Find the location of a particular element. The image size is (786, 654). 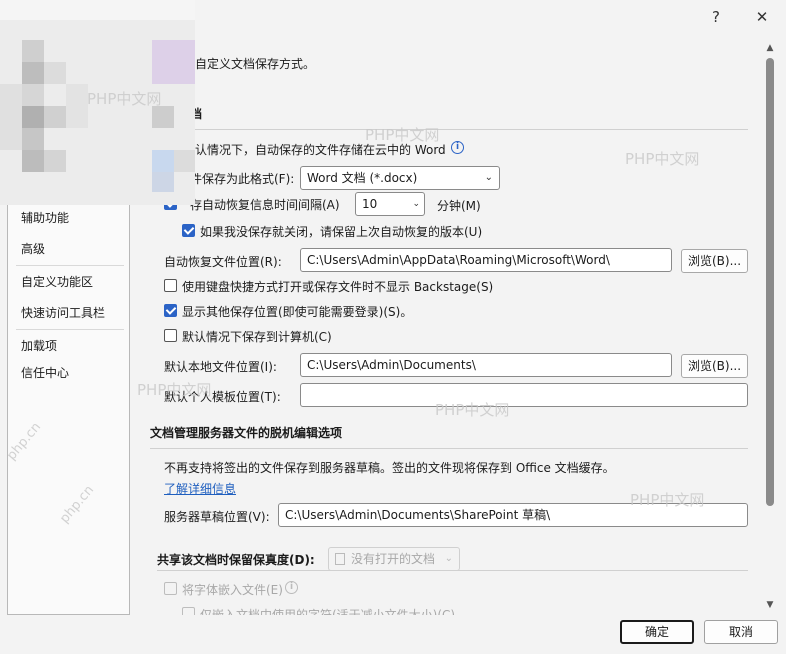

spinner-icon: ⌃ ⌄ is located at coordinates (416, 201).